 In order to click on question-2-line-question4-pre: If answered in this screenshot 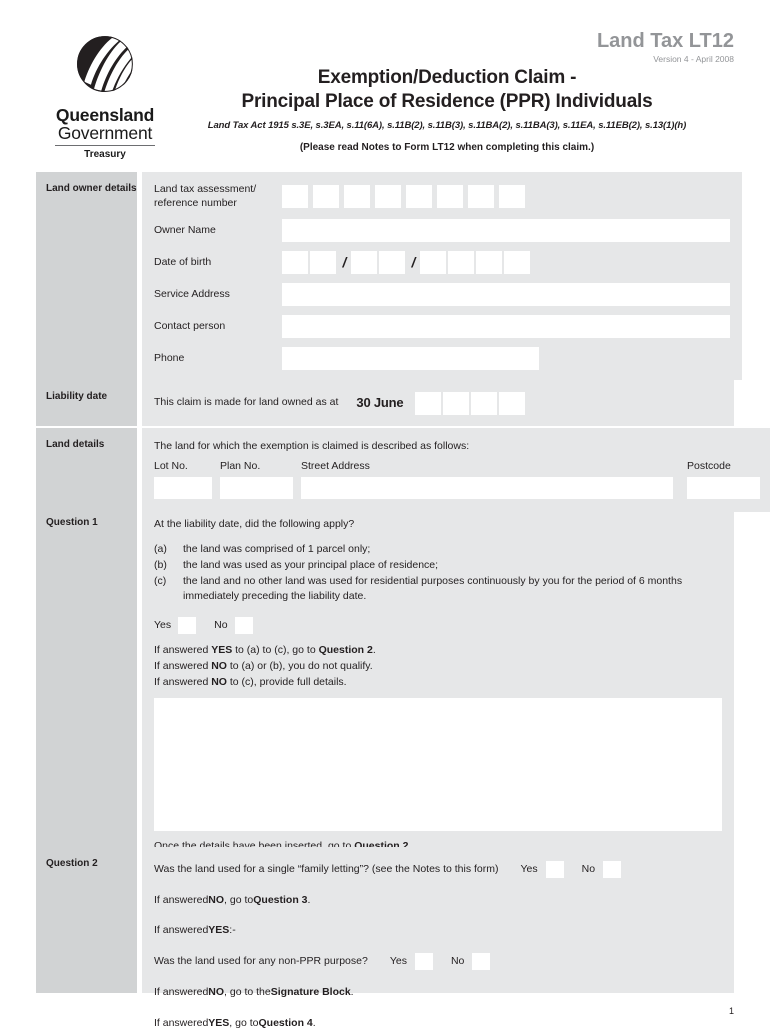, I will do `click(181, 1022)`.